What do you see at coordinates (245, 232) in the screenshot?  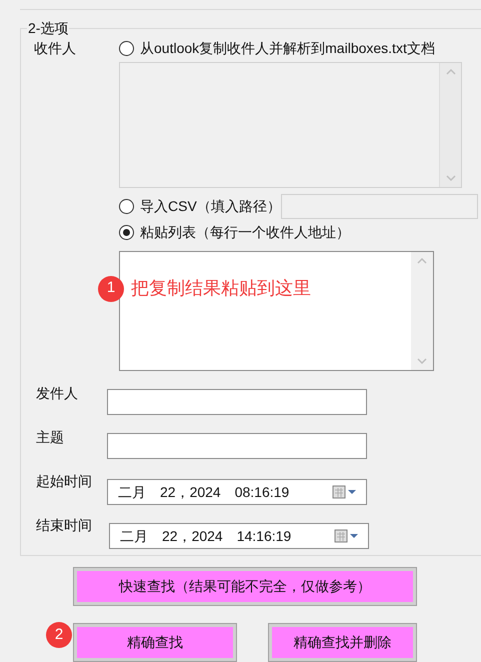 I see `radio-label: 粘贴列表（每行一个收件人地址）` at bounding box center [245, 232].